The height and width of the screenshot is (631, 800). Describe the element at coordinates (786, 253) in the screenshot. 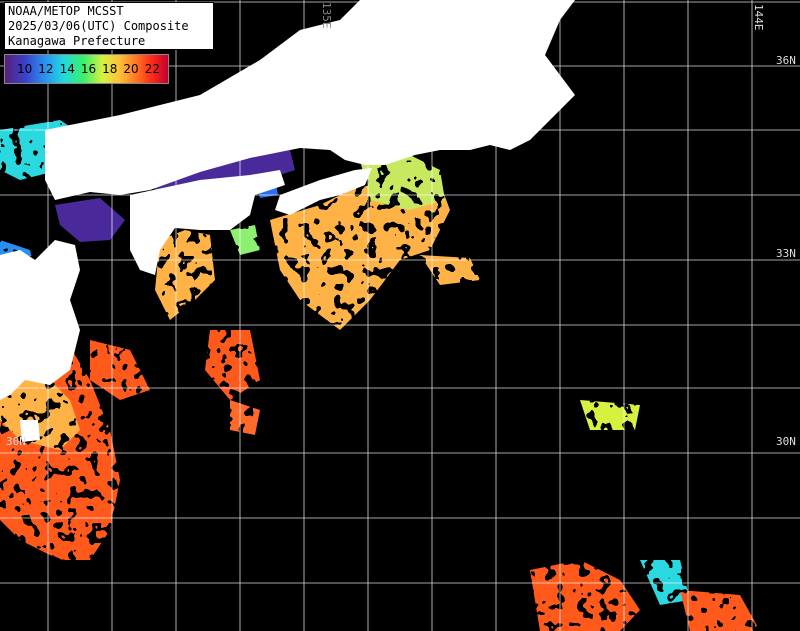

I see `lat-label-33n: 33N` at that location.